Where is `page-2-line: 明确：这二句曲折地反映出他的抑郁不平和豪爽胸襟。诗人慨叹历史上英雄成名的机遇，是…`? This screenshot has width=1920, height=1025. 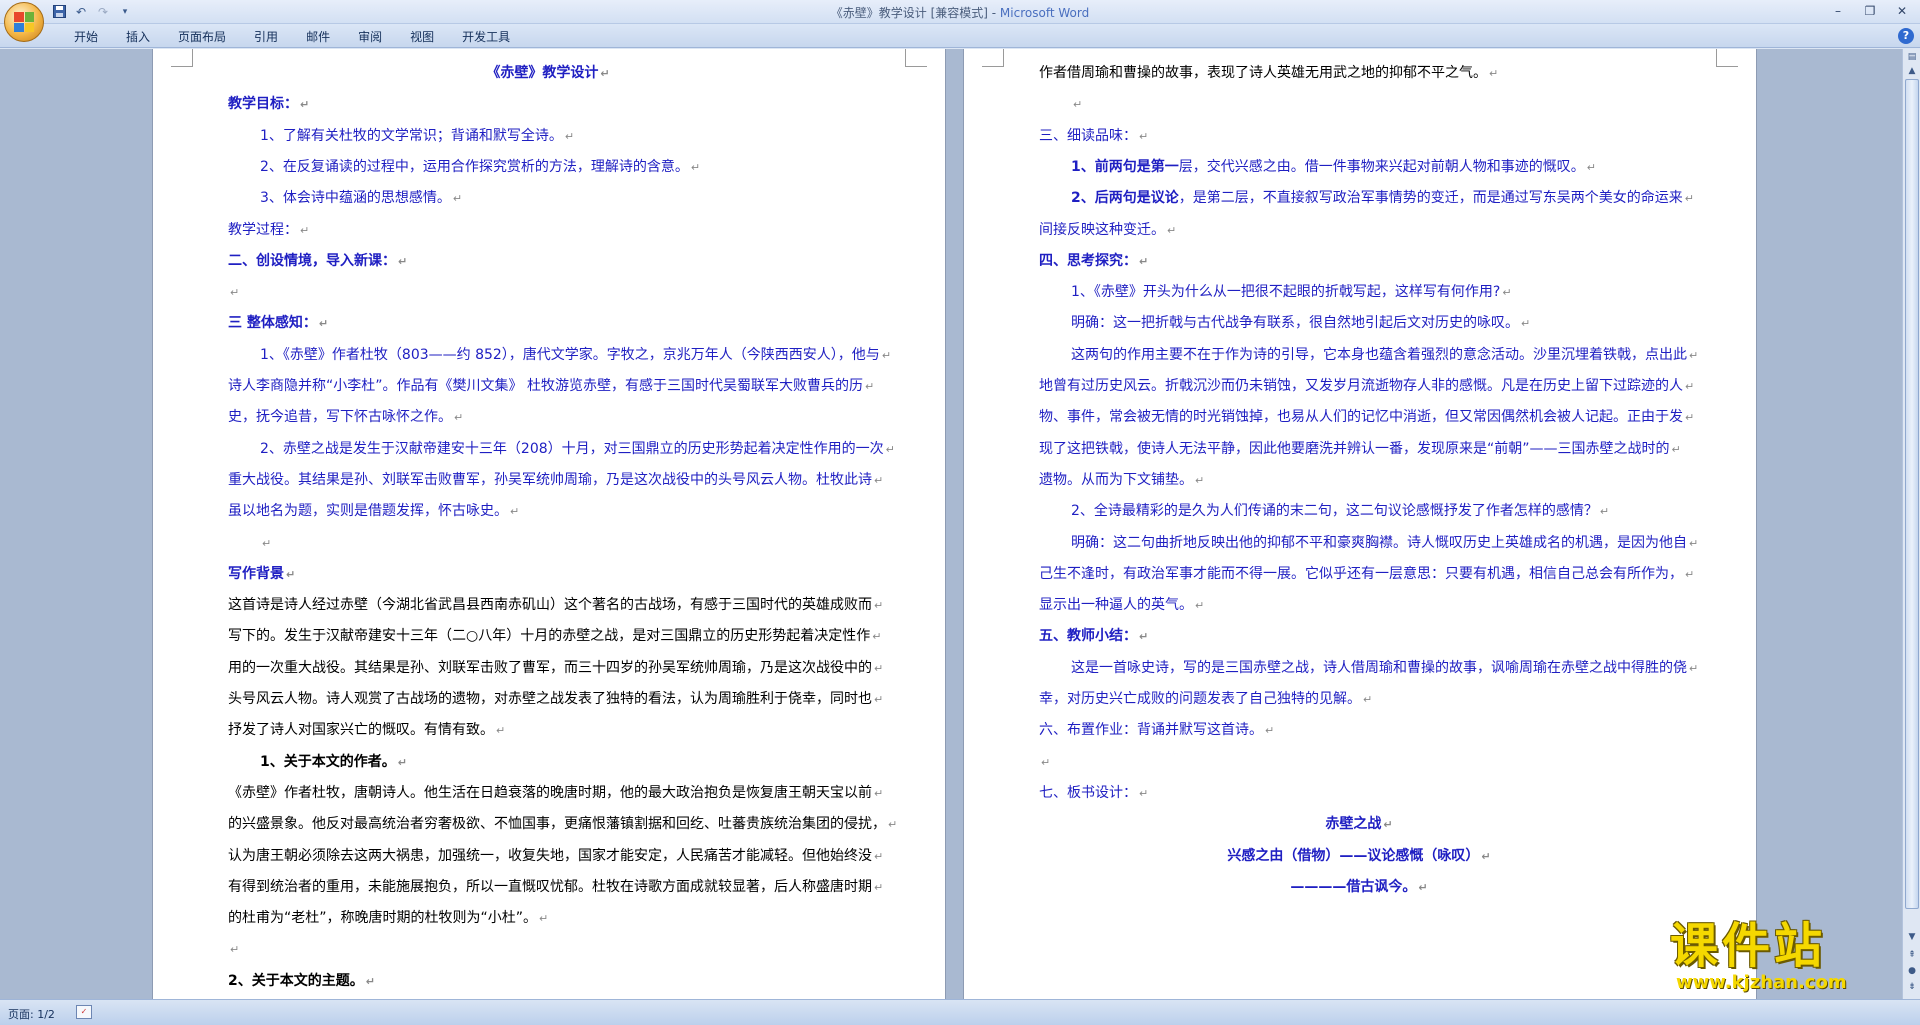
page-2-line: 明确：这二句曲折地反映出他的抑郁不平和豪爽胸襟。诗人慨叹历史上英雄成名的机遇，是… is located at coordinates (1385, 542).